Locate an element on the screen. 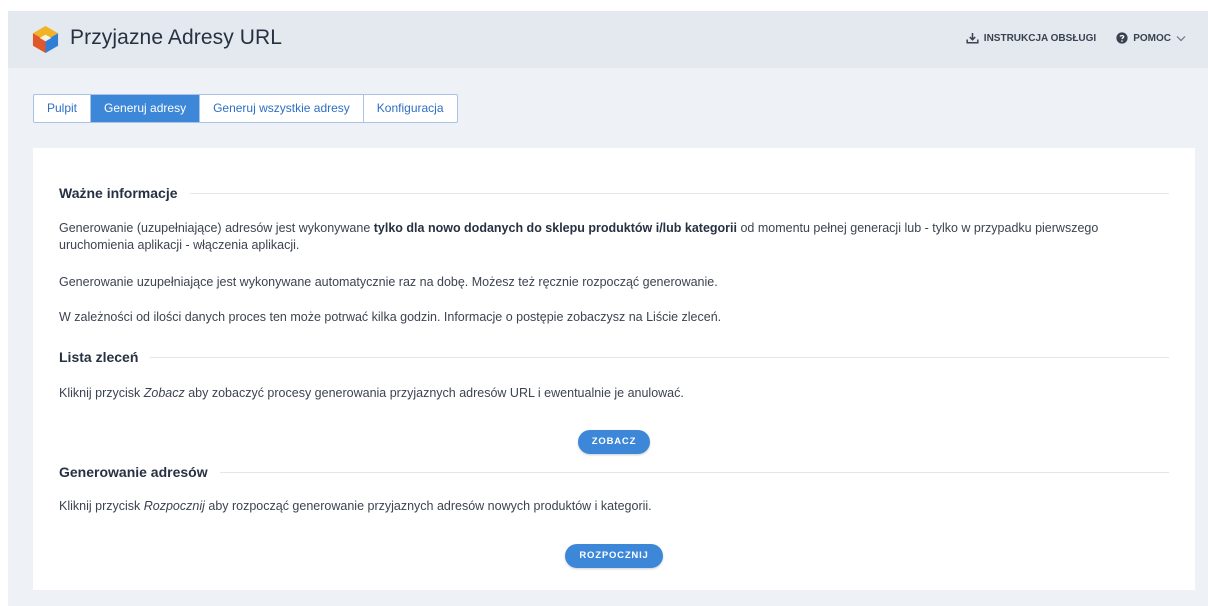 The image size is (1208, 606). manual-link-label: INSTRUKCJA OBSŁUGI is located at coordinates (1040, 38).